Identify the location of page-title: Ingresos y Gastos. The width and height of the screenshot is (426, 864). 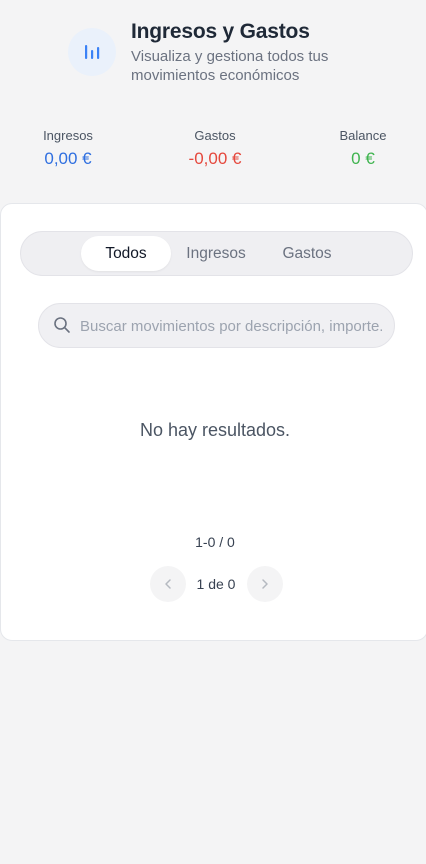
(220, 31).